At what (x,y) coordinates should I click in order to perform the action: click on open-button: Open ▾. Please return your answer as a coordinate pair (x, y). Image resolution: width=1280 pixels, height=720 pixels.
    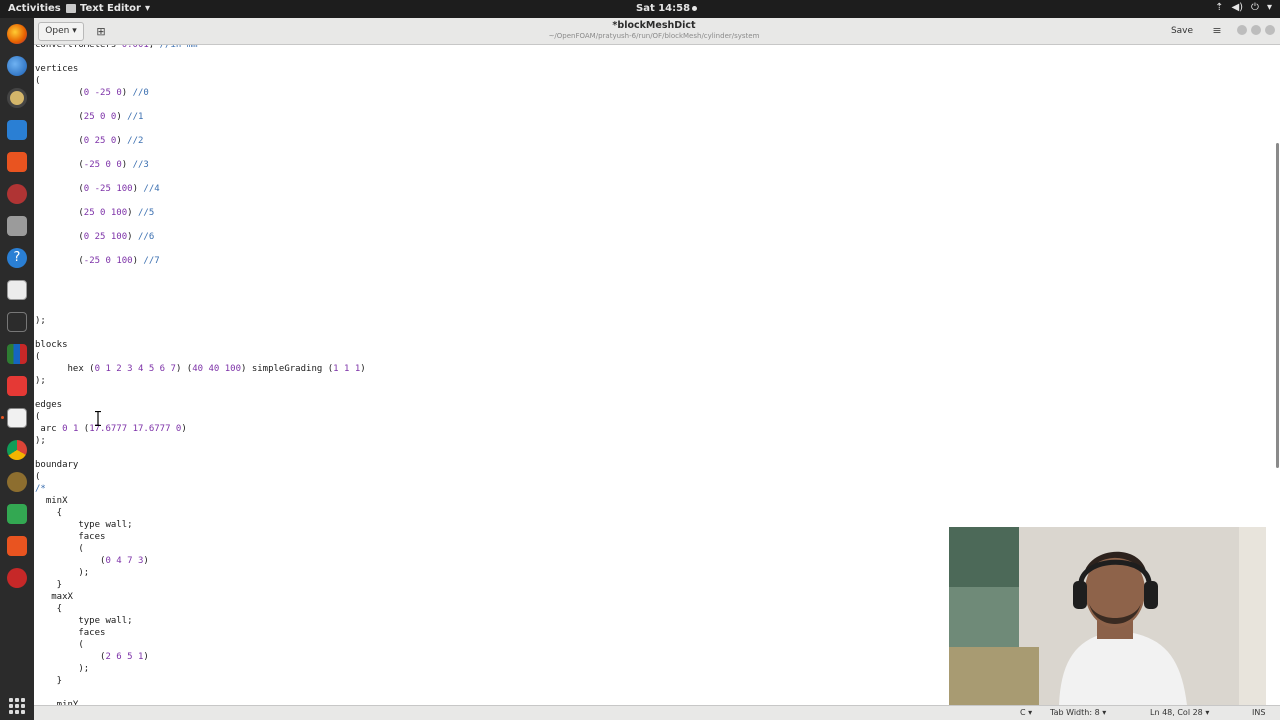
    Looking at the image, I should click on (61, 31).